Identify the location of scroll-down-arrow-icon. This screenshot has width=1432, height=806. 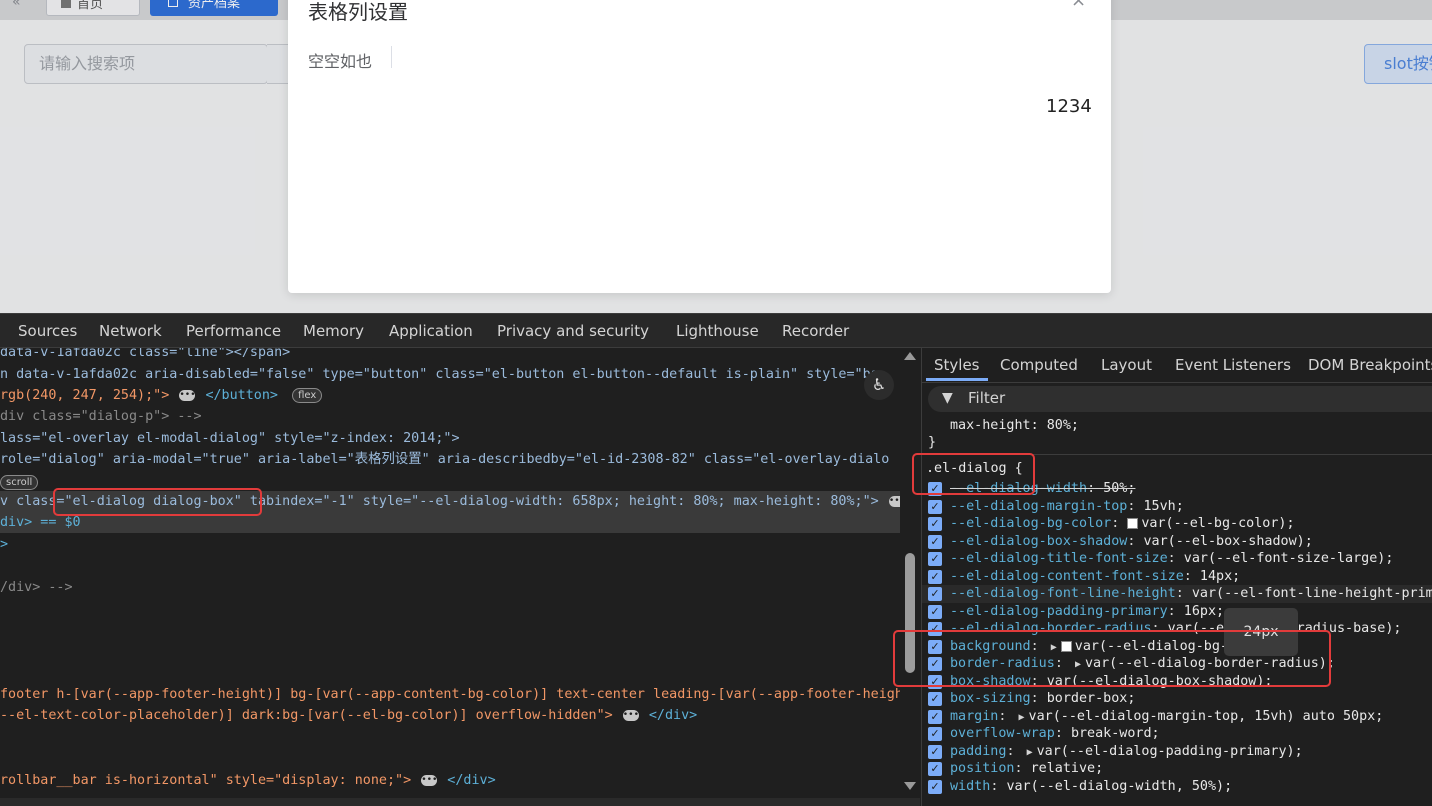
(910, 786).